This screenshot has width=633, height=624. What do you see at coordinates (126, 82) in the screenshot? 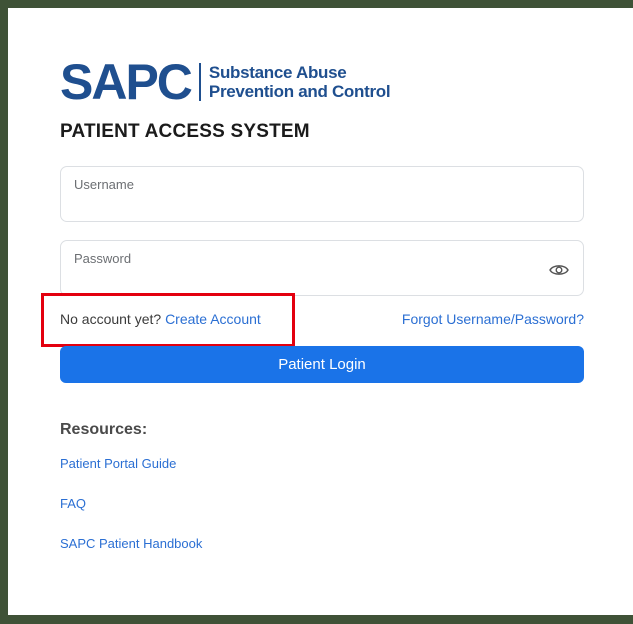
I see `logo-mark: SAPC` at bounding box center [126, 82].